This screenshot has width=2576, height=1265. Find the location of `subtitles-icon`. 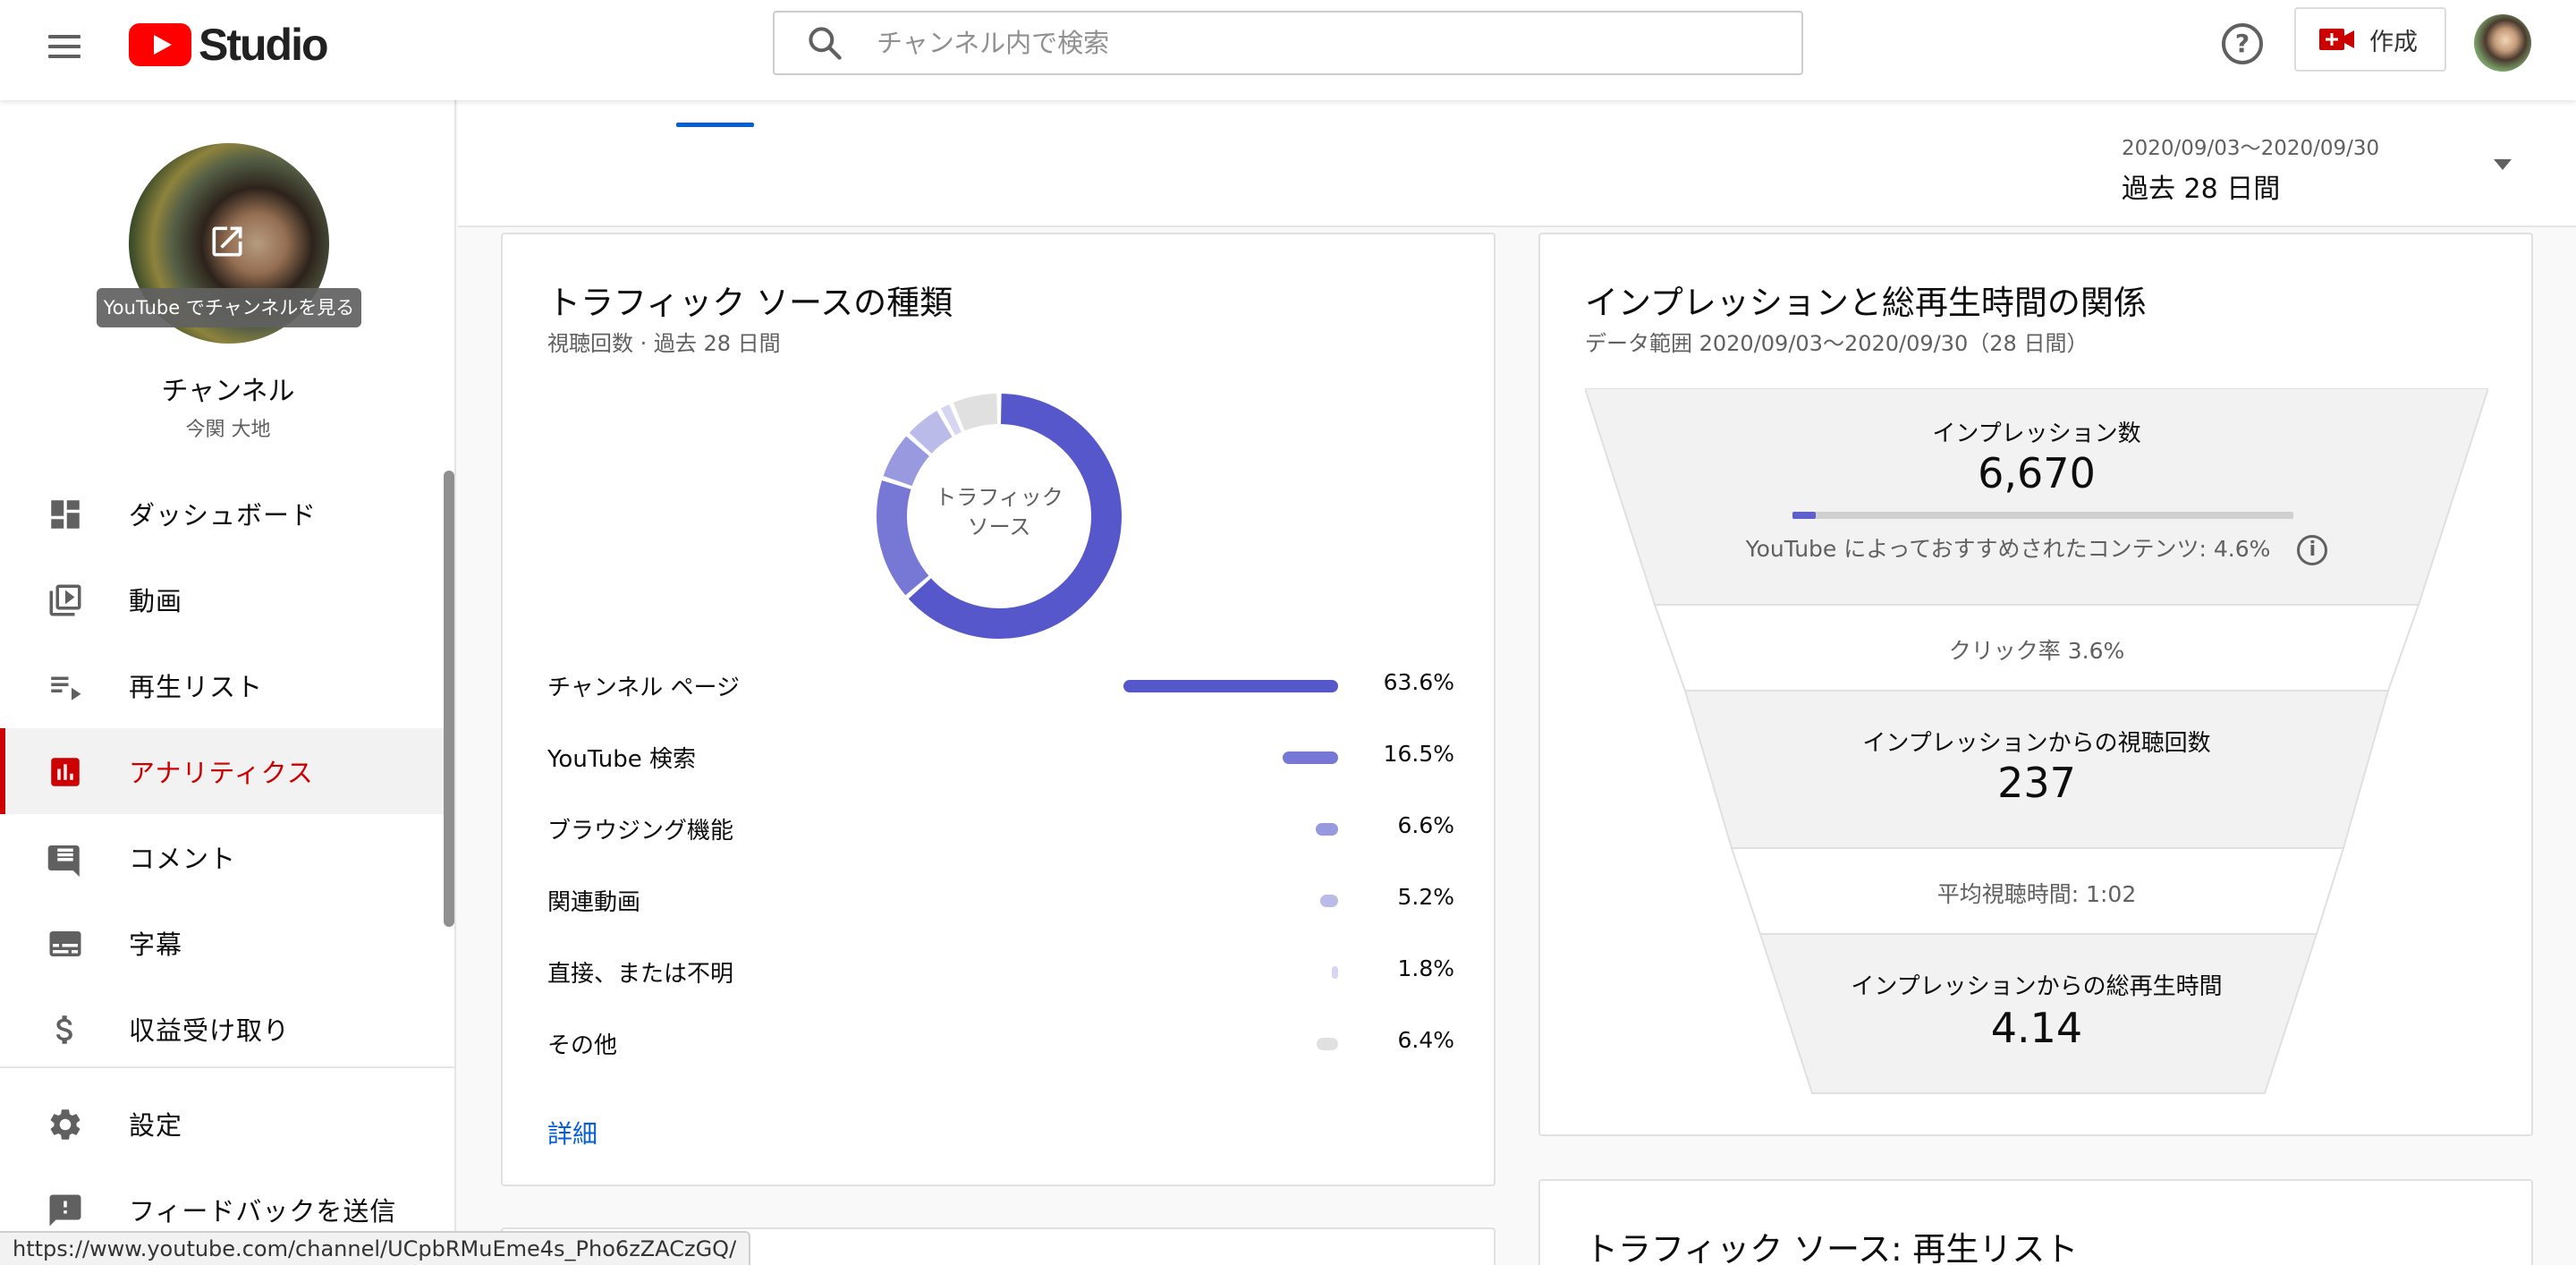

subtitles-icon is located at coordinates (65, 943).